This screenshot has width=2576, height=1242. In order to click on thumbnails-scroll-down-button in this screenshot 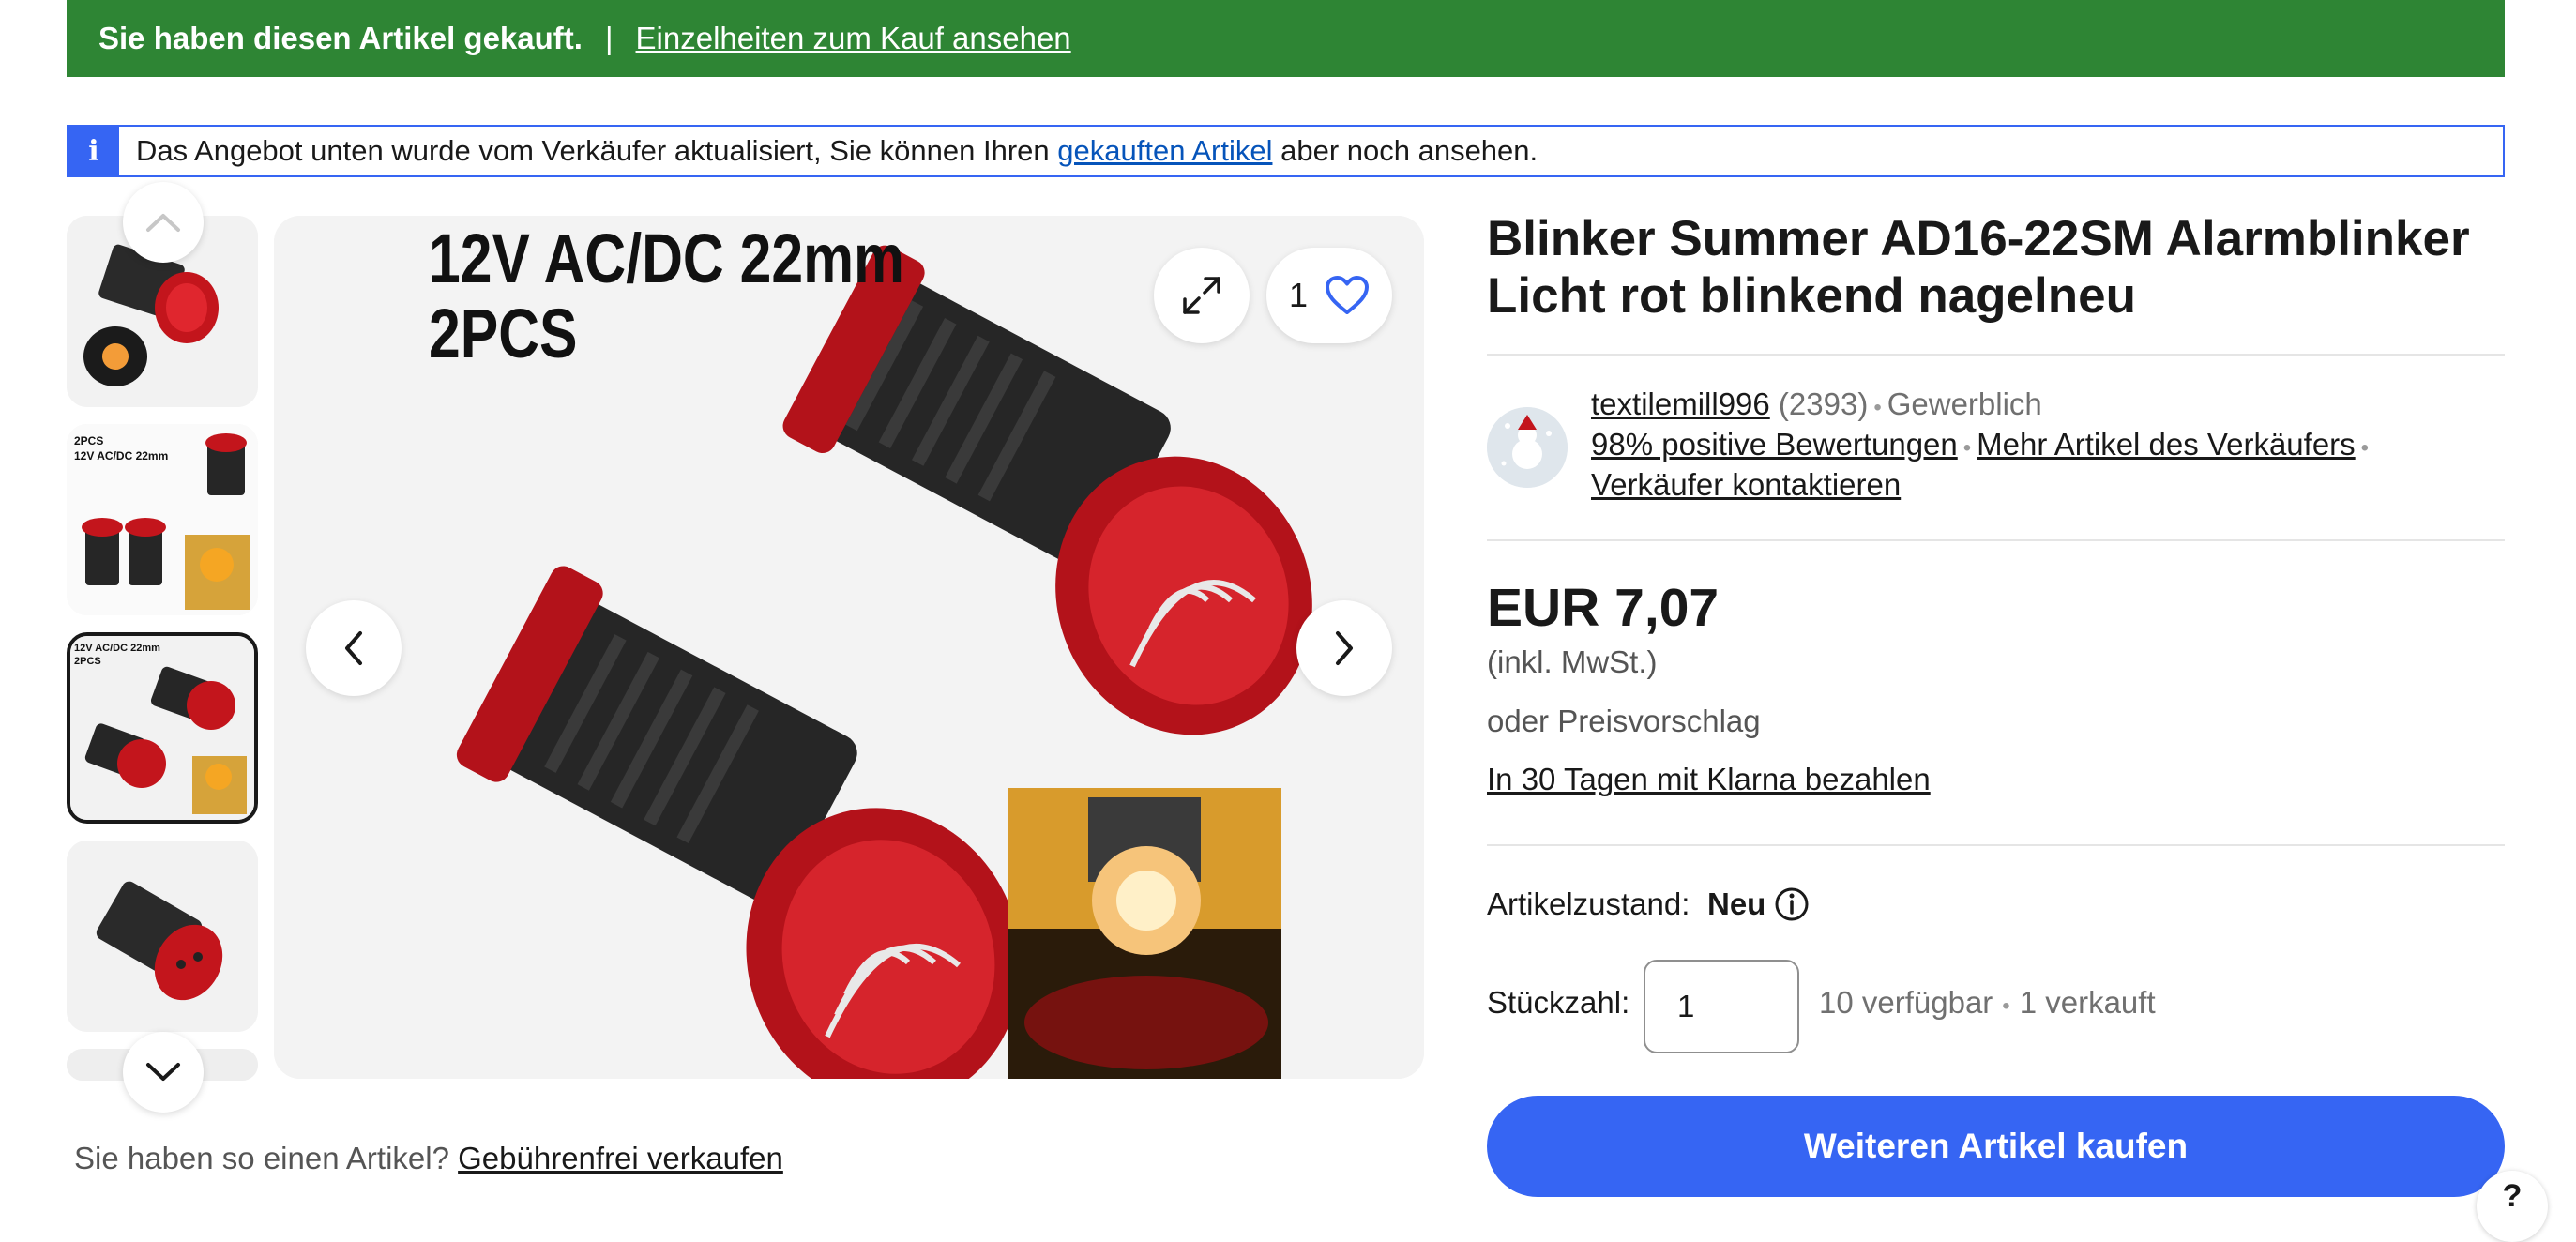, I will do `click(163, 1072)`.